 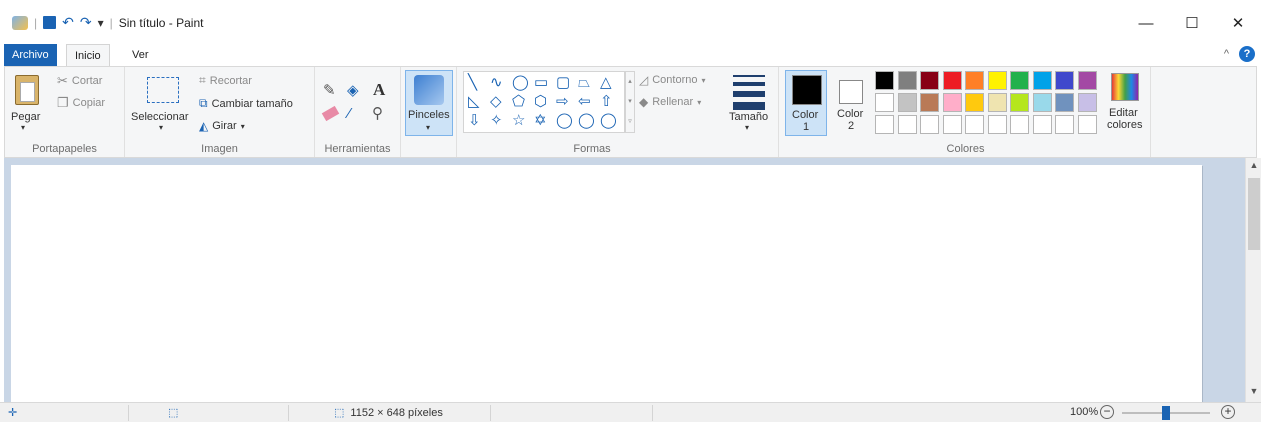 What do you see at coordinates (88, 55) in the screenshot?
I see `tab-inicio: Inicio` at bounding box center [88, 55].